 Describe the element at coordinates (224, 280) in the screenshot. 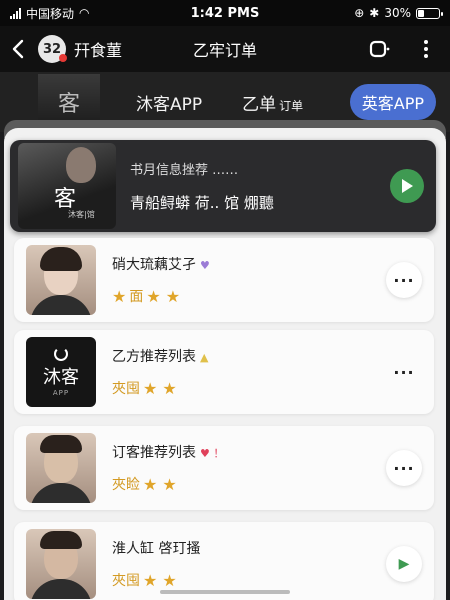

I see `list-item: 硝大琉藕艾孑 ♥ ★ 面 ★ ★ ···` at that location.